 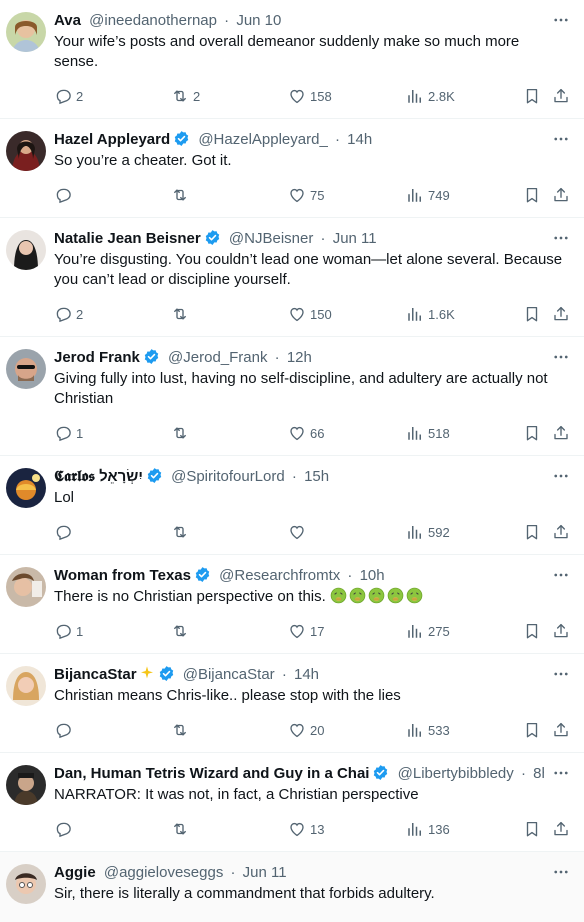 What do you see at coordinates (306, 195) in the screenshot?
I see `like-button: 75` at bounding box center [306, 195].